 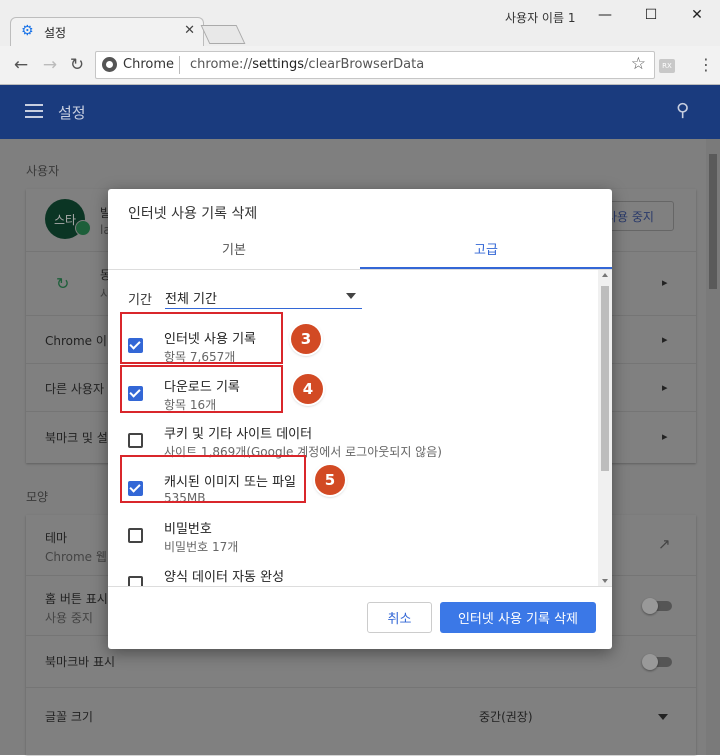 What do you see at coordinates (83, 228) in the screenshot?
I see `sync-badge-icon` at bounding box center [83, 228].